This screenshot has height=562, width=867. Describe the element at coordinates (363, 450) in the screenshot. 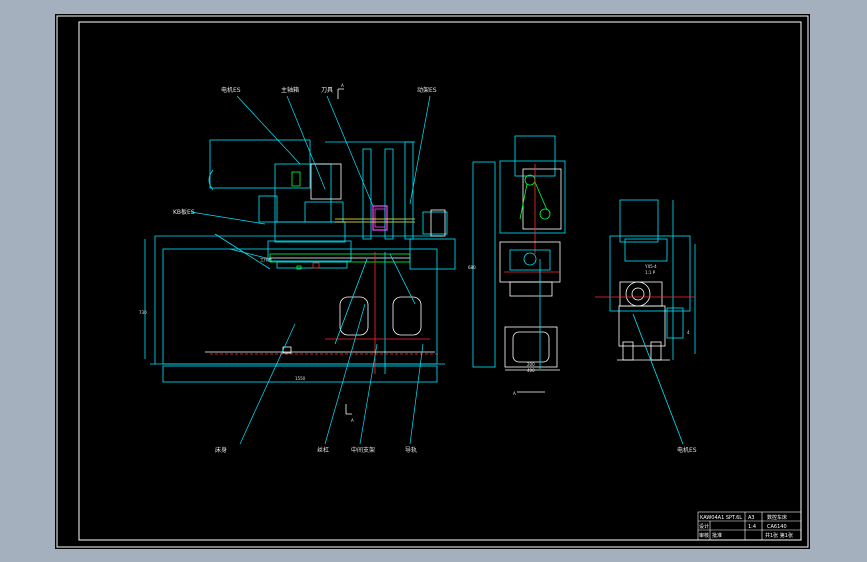

I see `callout-support: 中间支架` at that location.